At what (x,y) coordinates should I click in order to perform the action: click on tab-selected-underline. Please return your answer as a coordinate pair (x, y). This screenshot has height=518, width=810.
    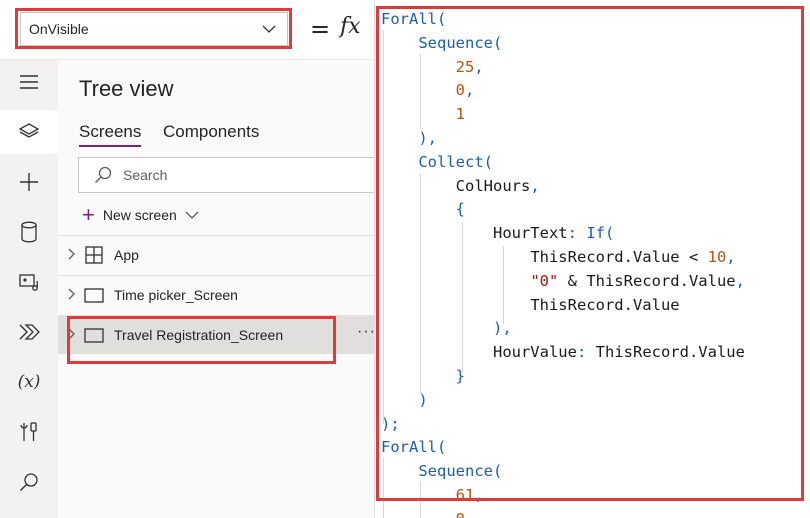
    Looking at the image, I should click on (110, 146).